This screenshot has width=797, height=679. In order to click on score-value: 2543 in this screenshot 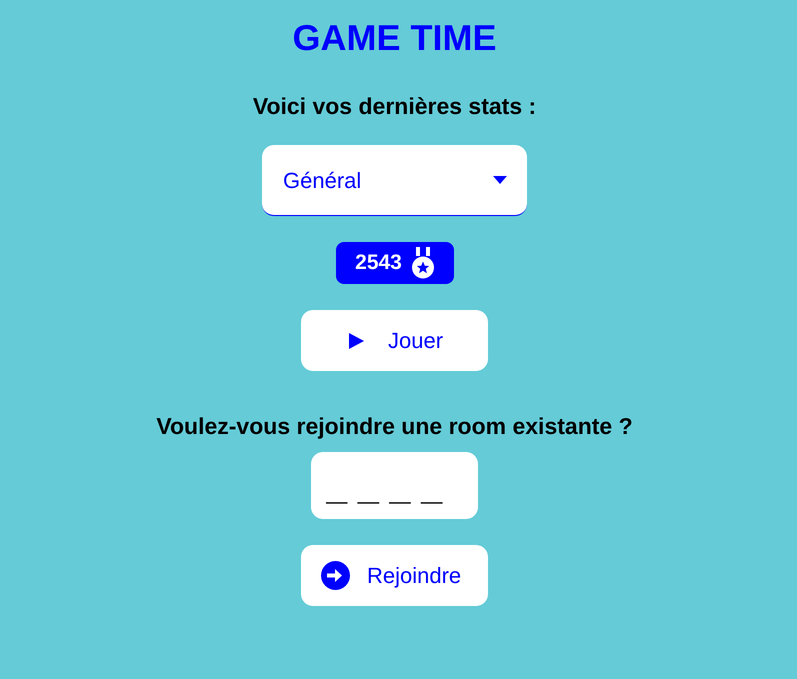, I will do `click(378, 263)`.